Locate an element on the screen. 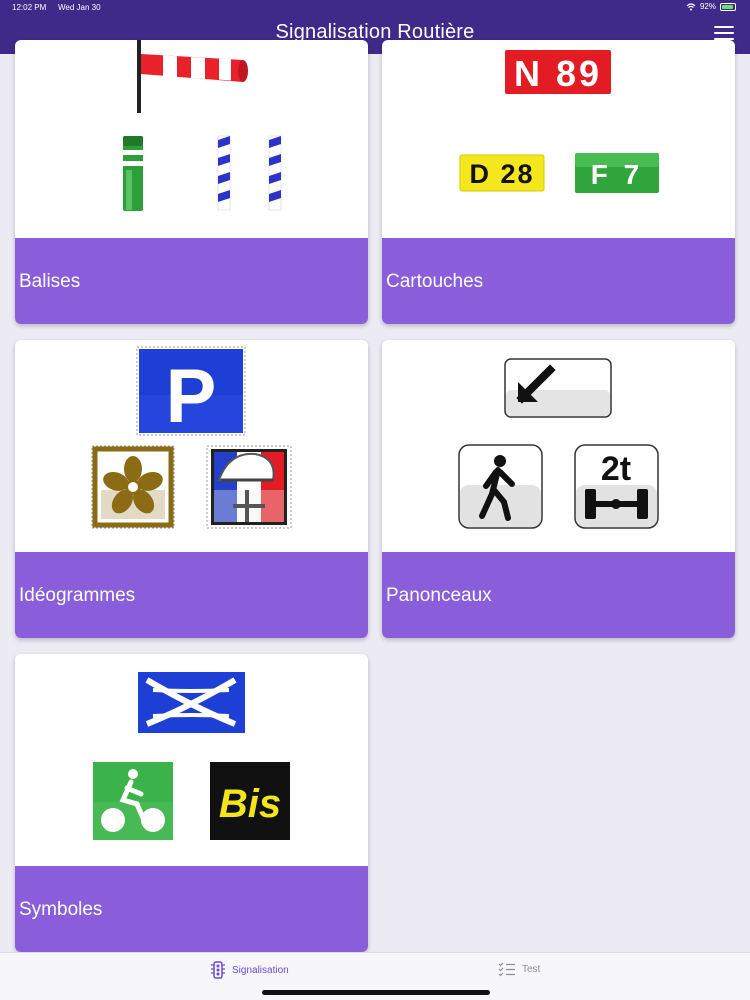  category-card-panonceaux: 2t Panonceaux is located at coordinates (558, 489).